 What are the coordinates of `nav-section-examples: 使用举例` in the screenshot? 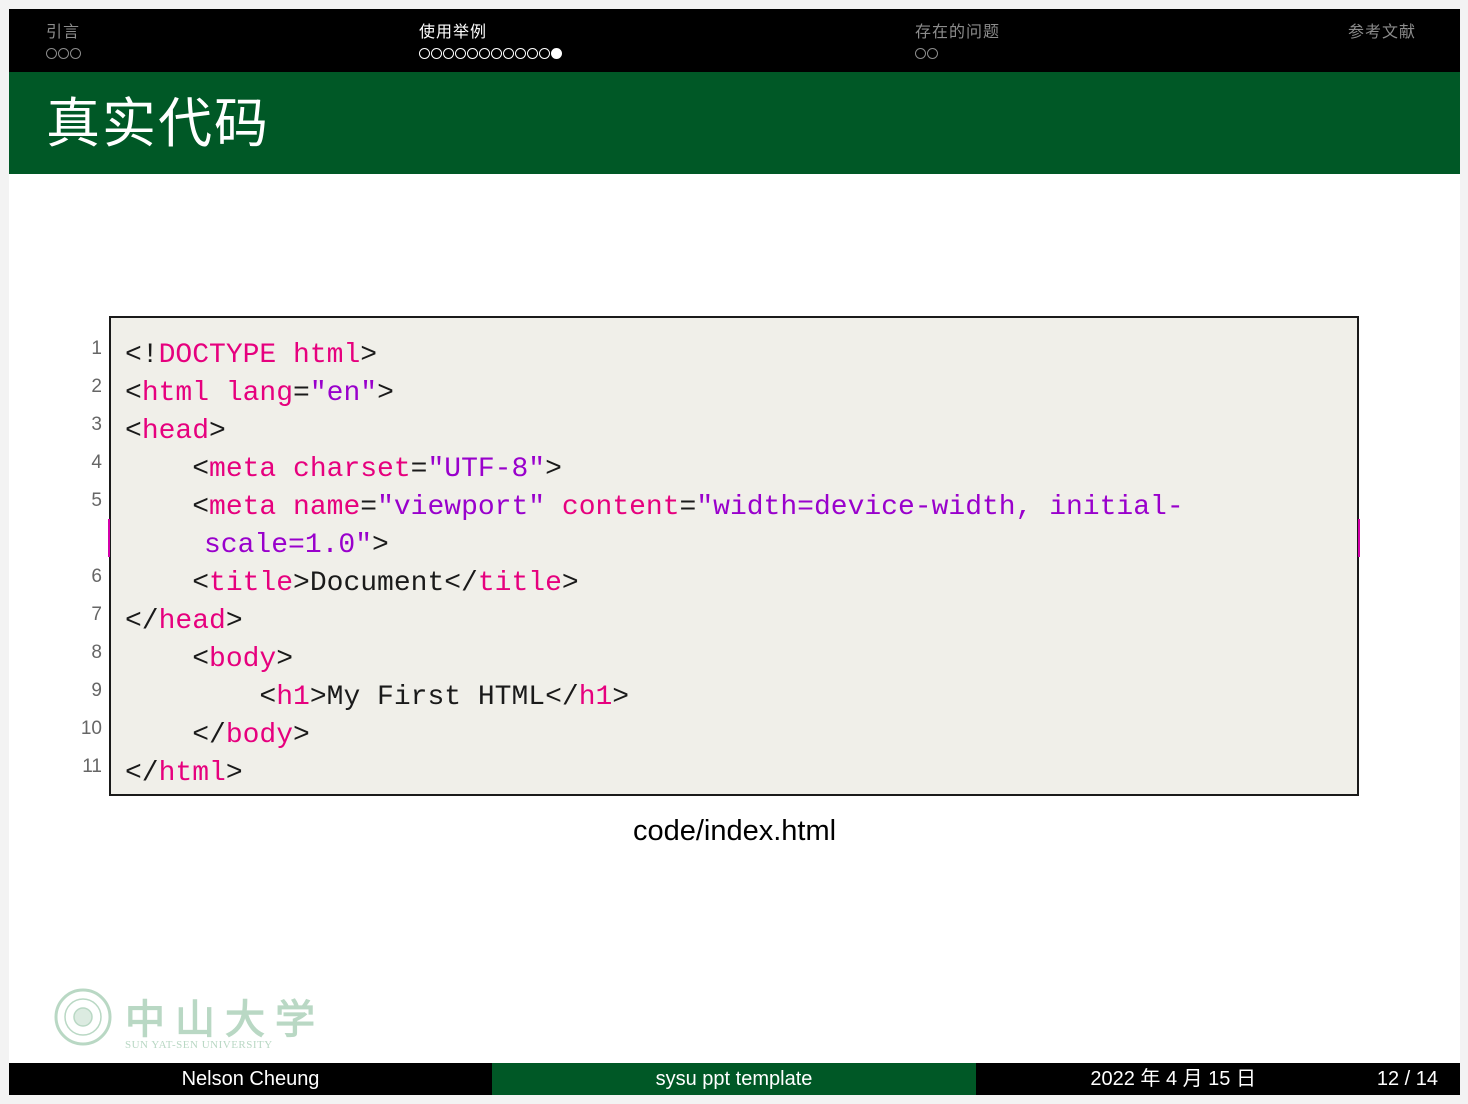 It's located at (490, 40).